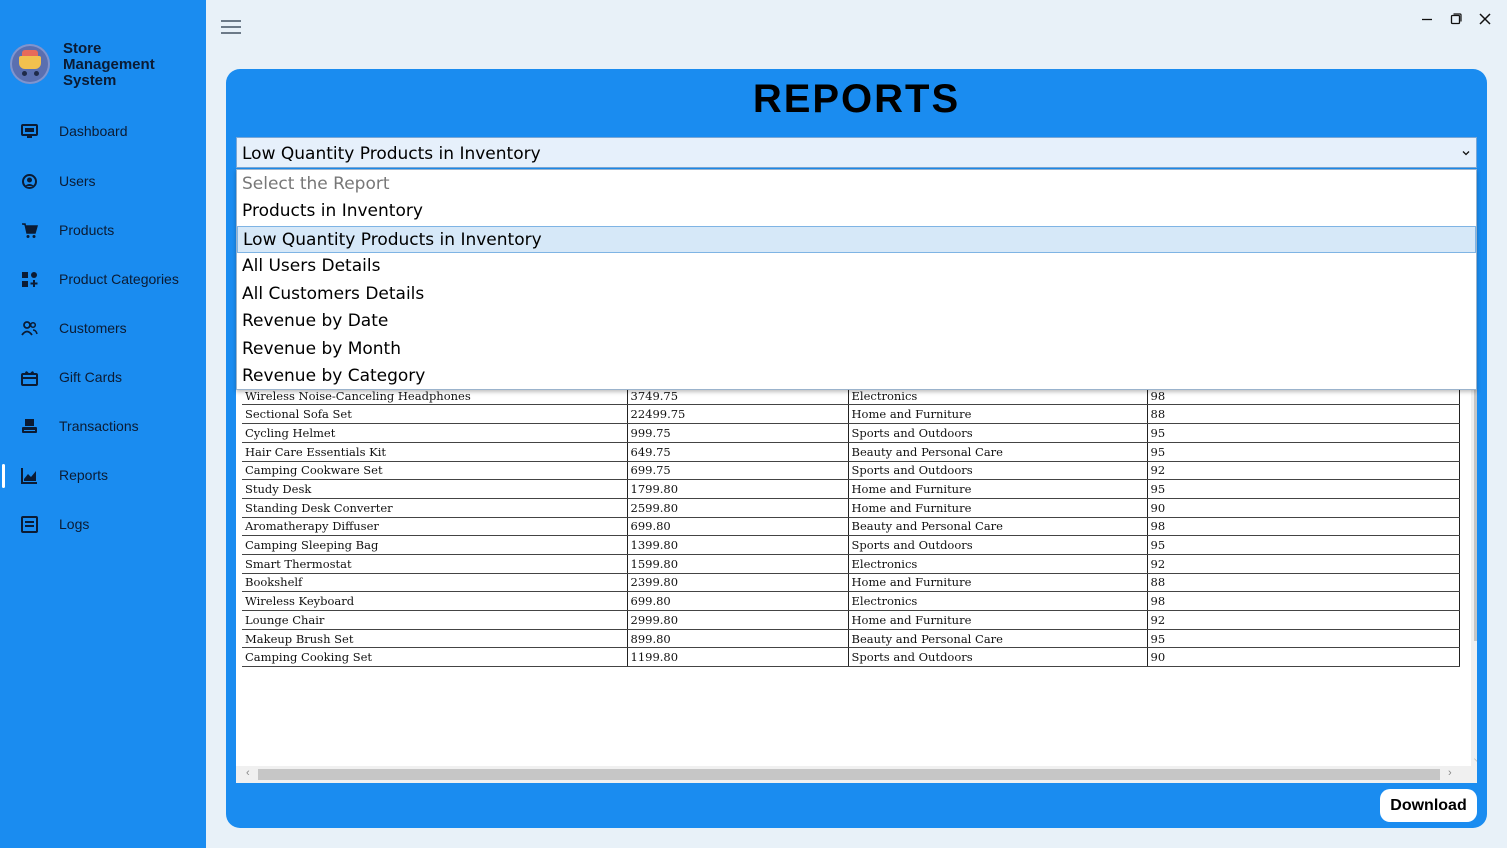  I want to click on table-cell: 699.75, so click(738, 471).